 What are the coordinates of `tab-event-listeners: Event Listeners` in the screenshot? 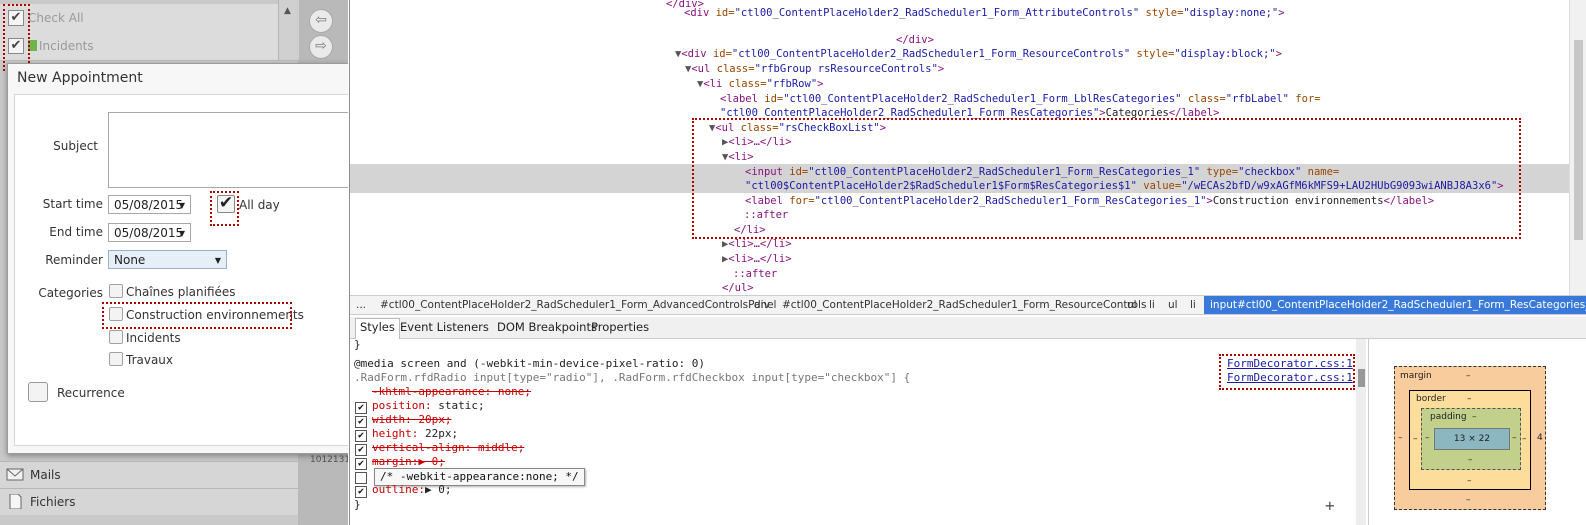 It's located at (444, 327).